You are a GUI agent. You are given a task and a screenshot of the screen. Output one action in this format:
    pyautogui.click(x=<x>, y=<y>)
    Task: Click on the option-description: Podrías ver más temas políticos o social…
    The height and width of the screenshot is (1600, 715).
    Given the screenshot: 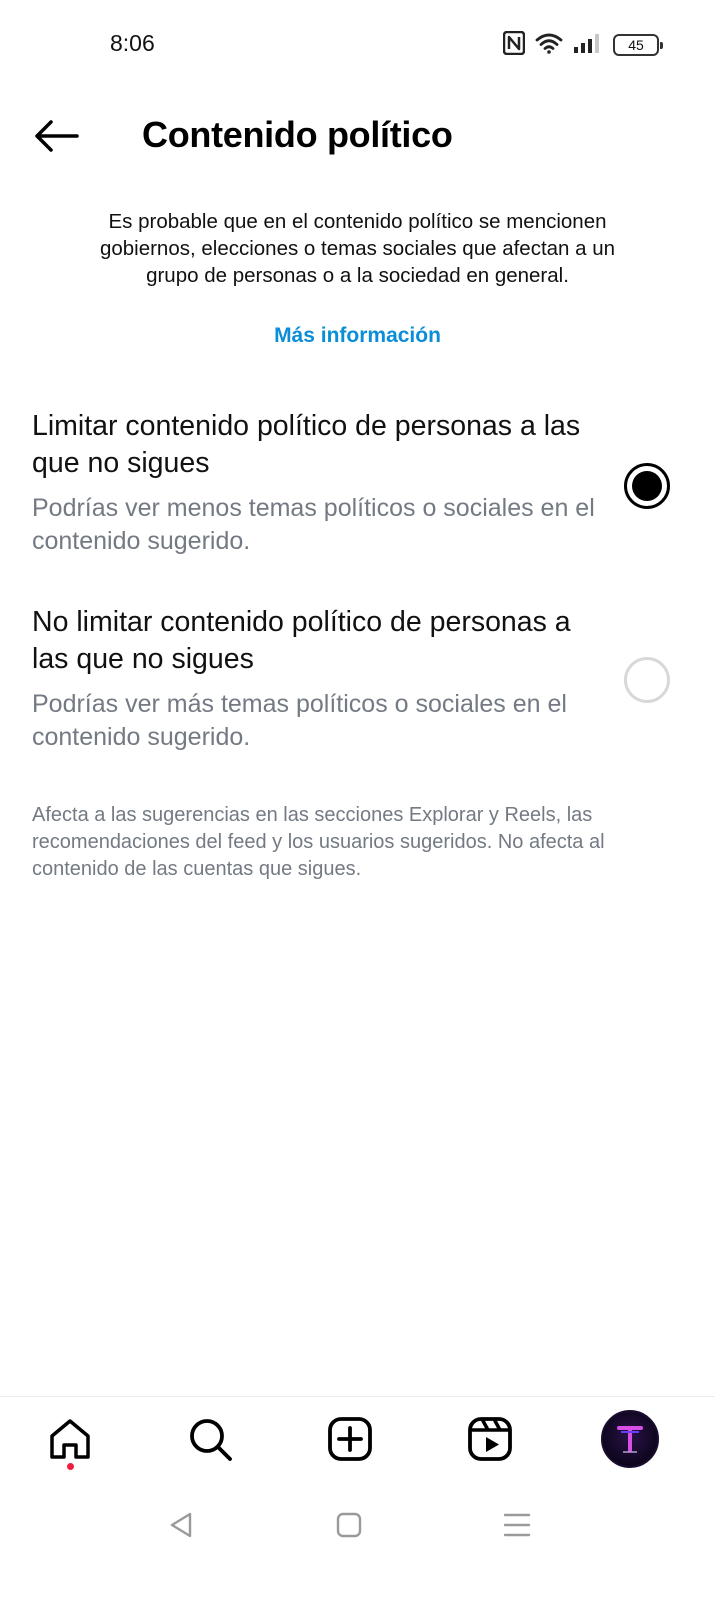 What is the action you would take?
    pyautogui.click(x=299, y=720)
    